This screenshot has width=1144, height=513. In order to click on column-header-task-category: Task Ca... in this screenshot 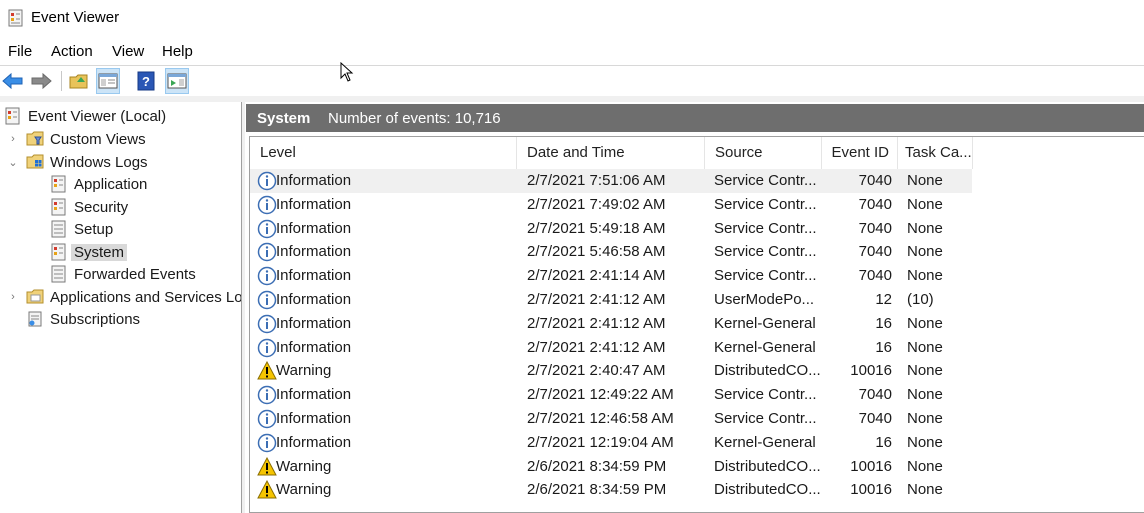, I will do `click(935, 153)`.